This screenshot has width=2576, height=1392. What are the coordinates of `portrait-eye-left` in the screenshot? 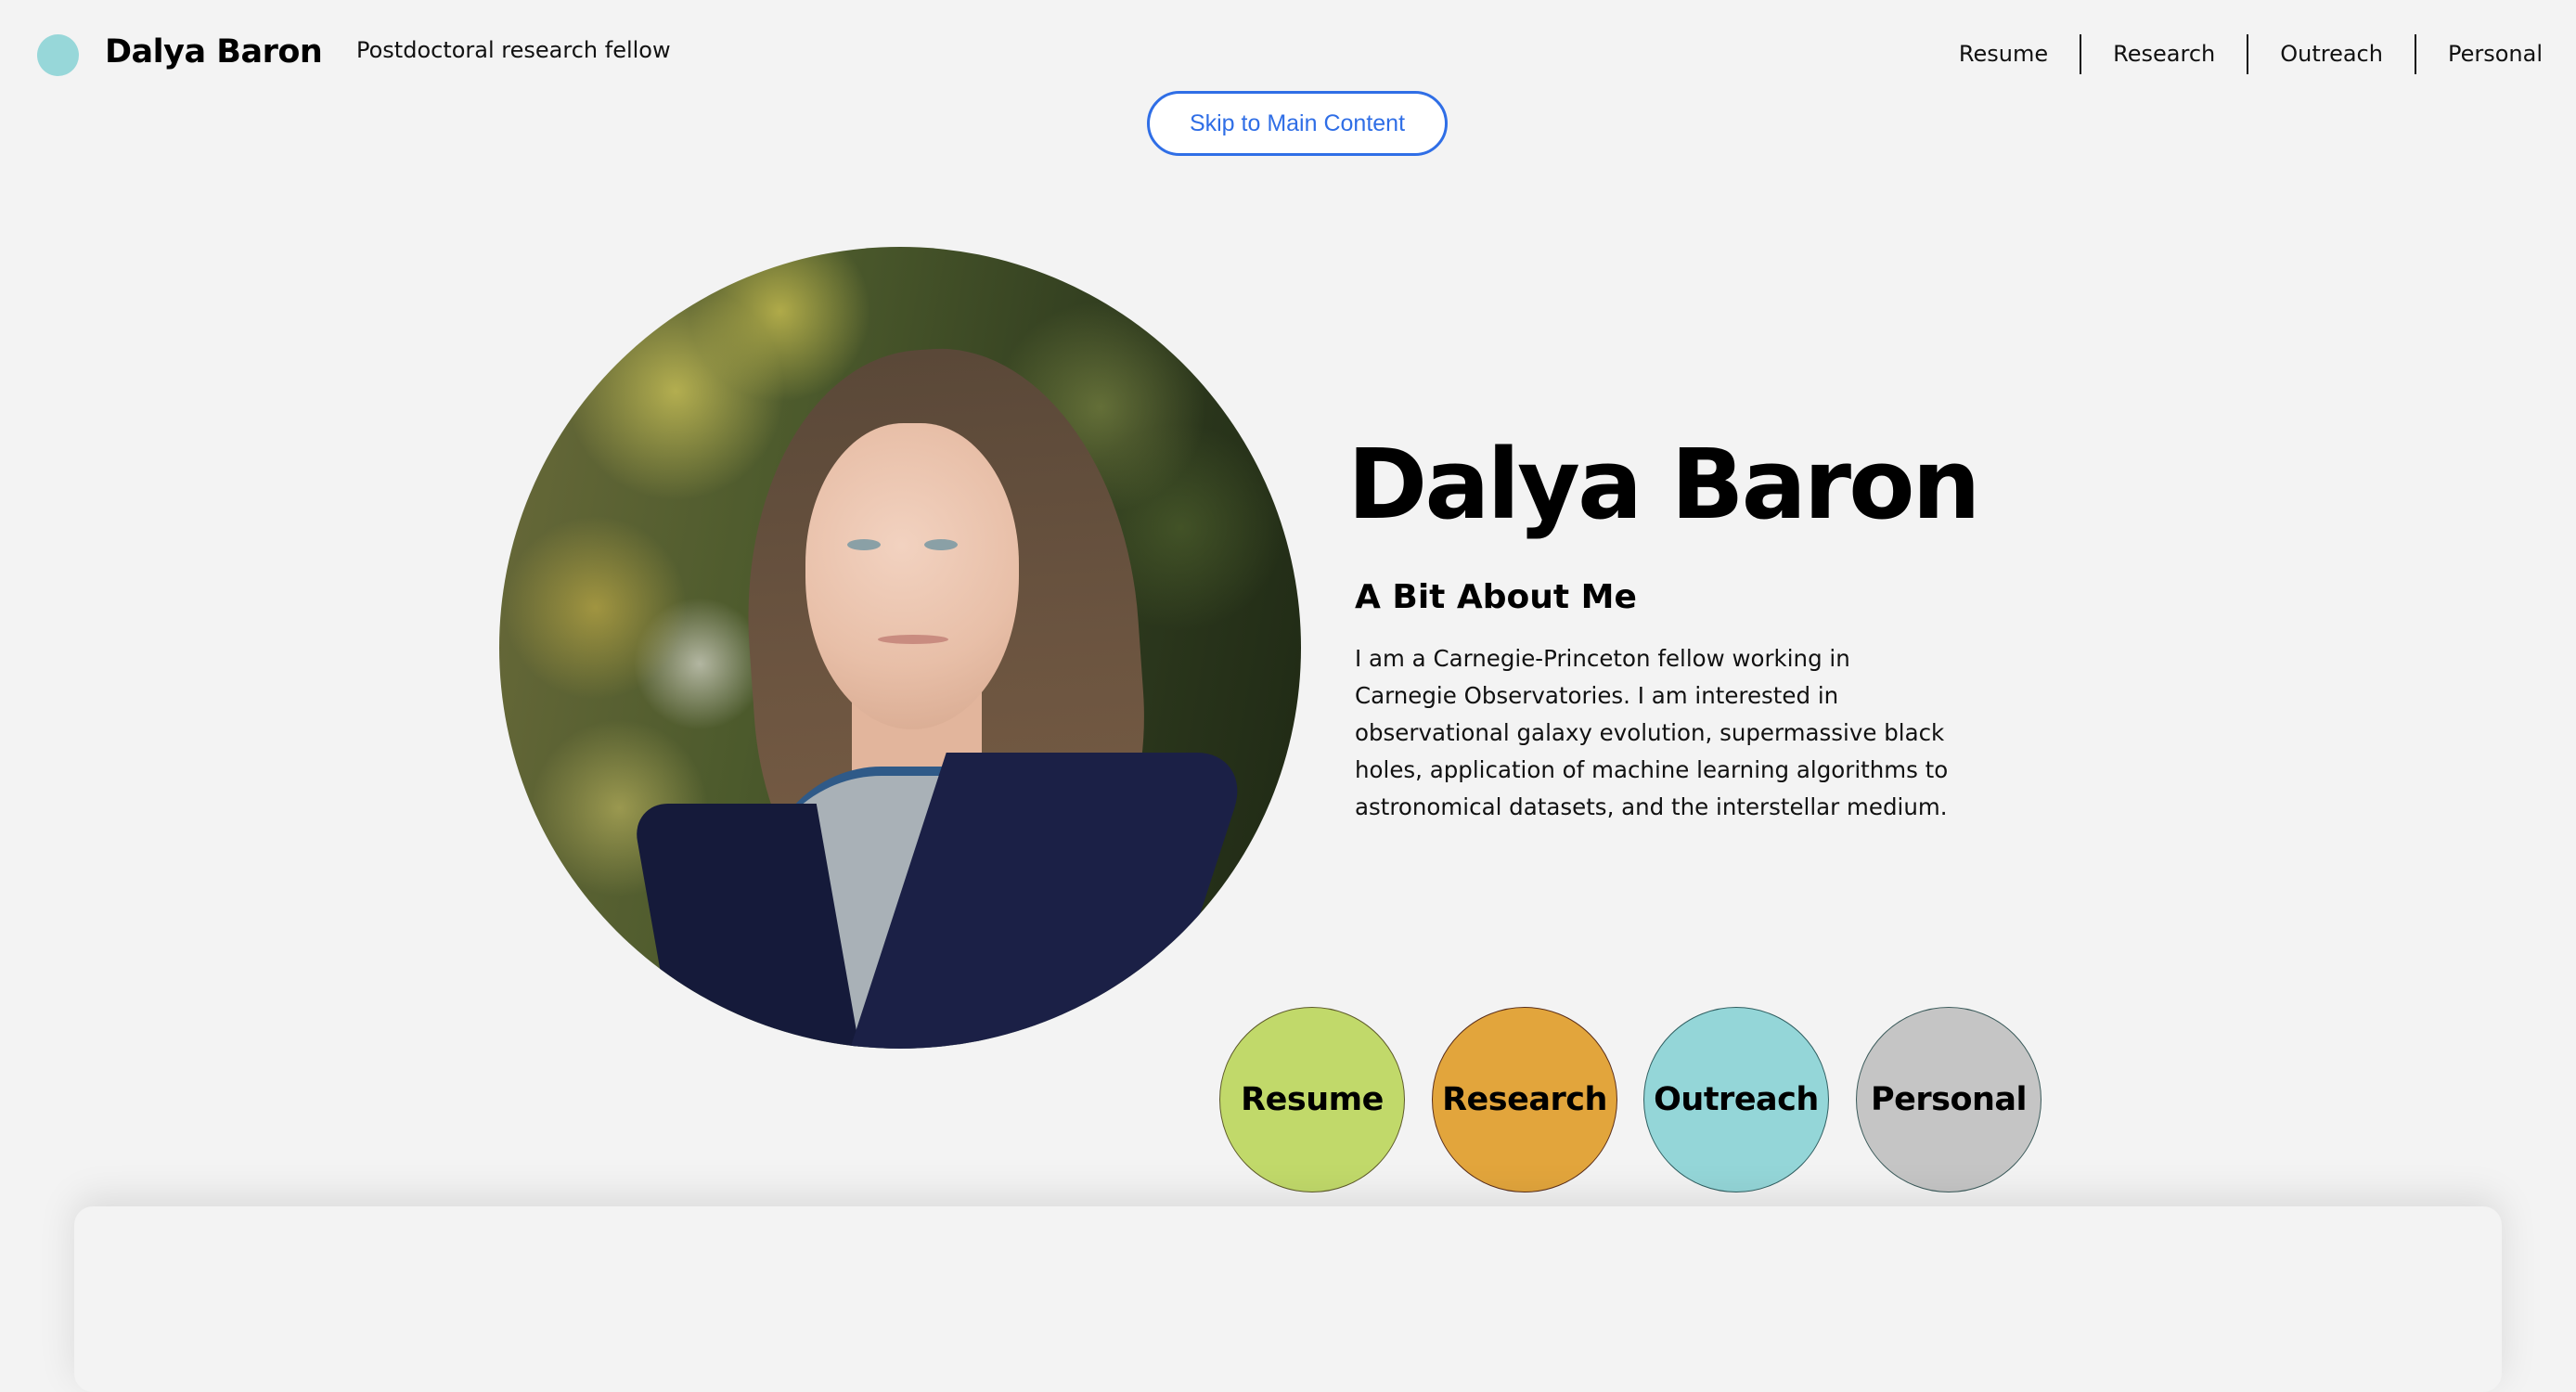 It's located at (864, 544).